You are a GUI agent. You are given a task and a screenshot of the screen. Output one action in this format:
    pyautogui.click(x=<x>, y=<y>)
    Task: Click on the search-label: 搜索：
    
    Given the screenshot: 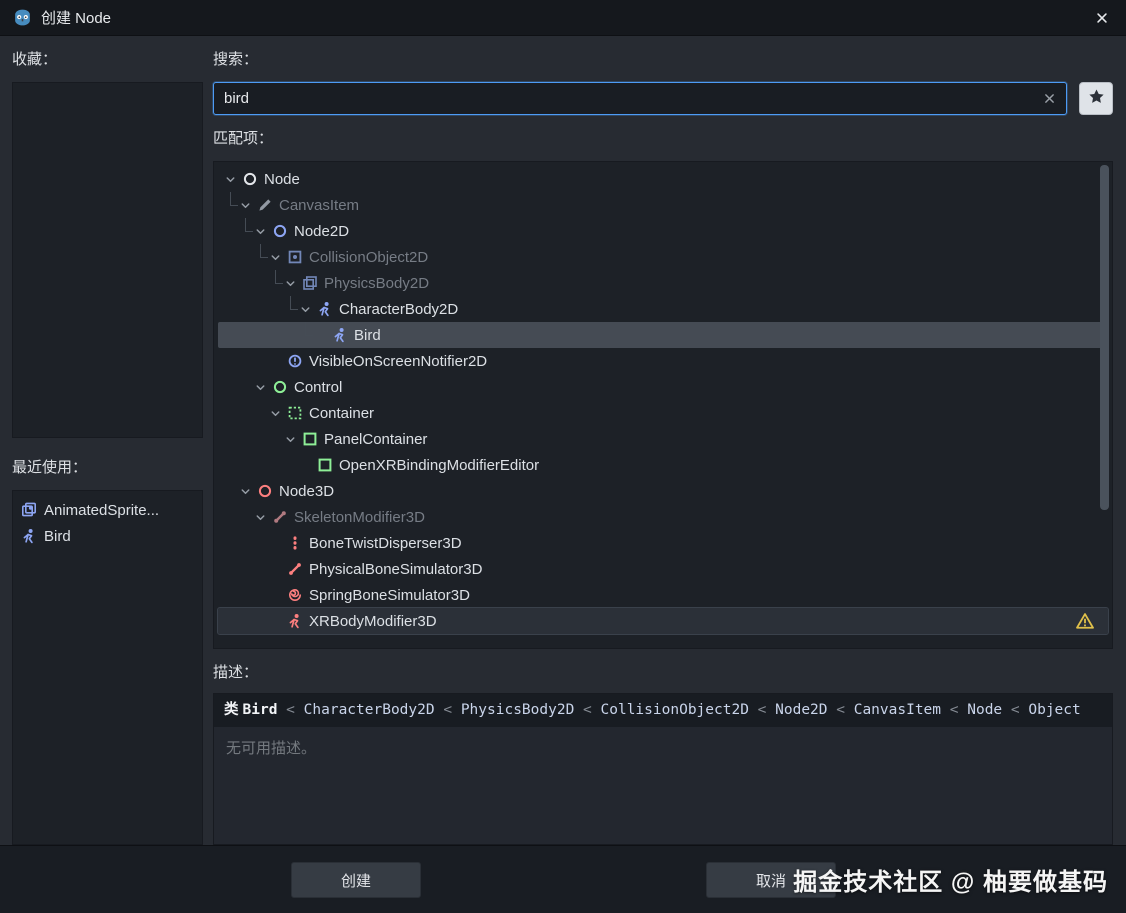 What is the action you would take?
    pyautogui.click(x=236, y=59)
    